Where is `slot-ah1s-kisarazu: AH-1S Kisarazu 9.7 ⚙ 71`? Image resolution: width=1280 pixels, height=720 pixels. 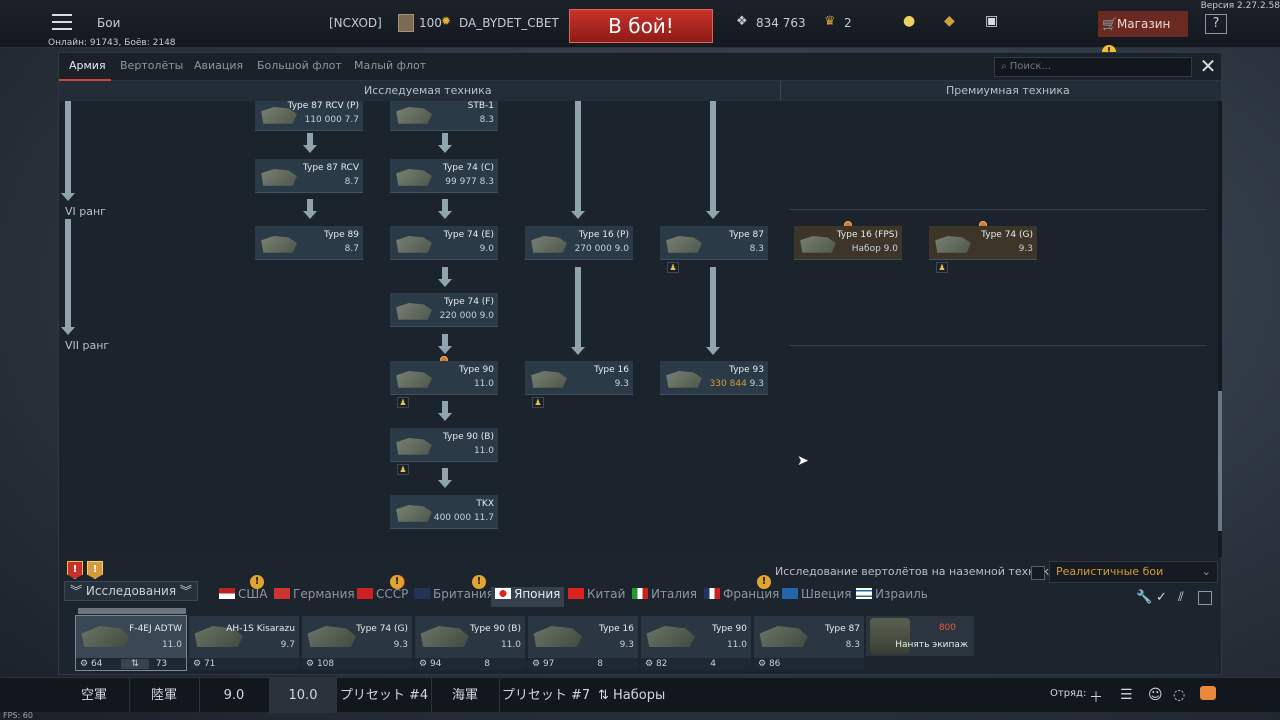
slot-ah1s-kisarazu: AH-1S Kisarazu 9.7 ⚙ 71 is located at coordinates (244, 643).